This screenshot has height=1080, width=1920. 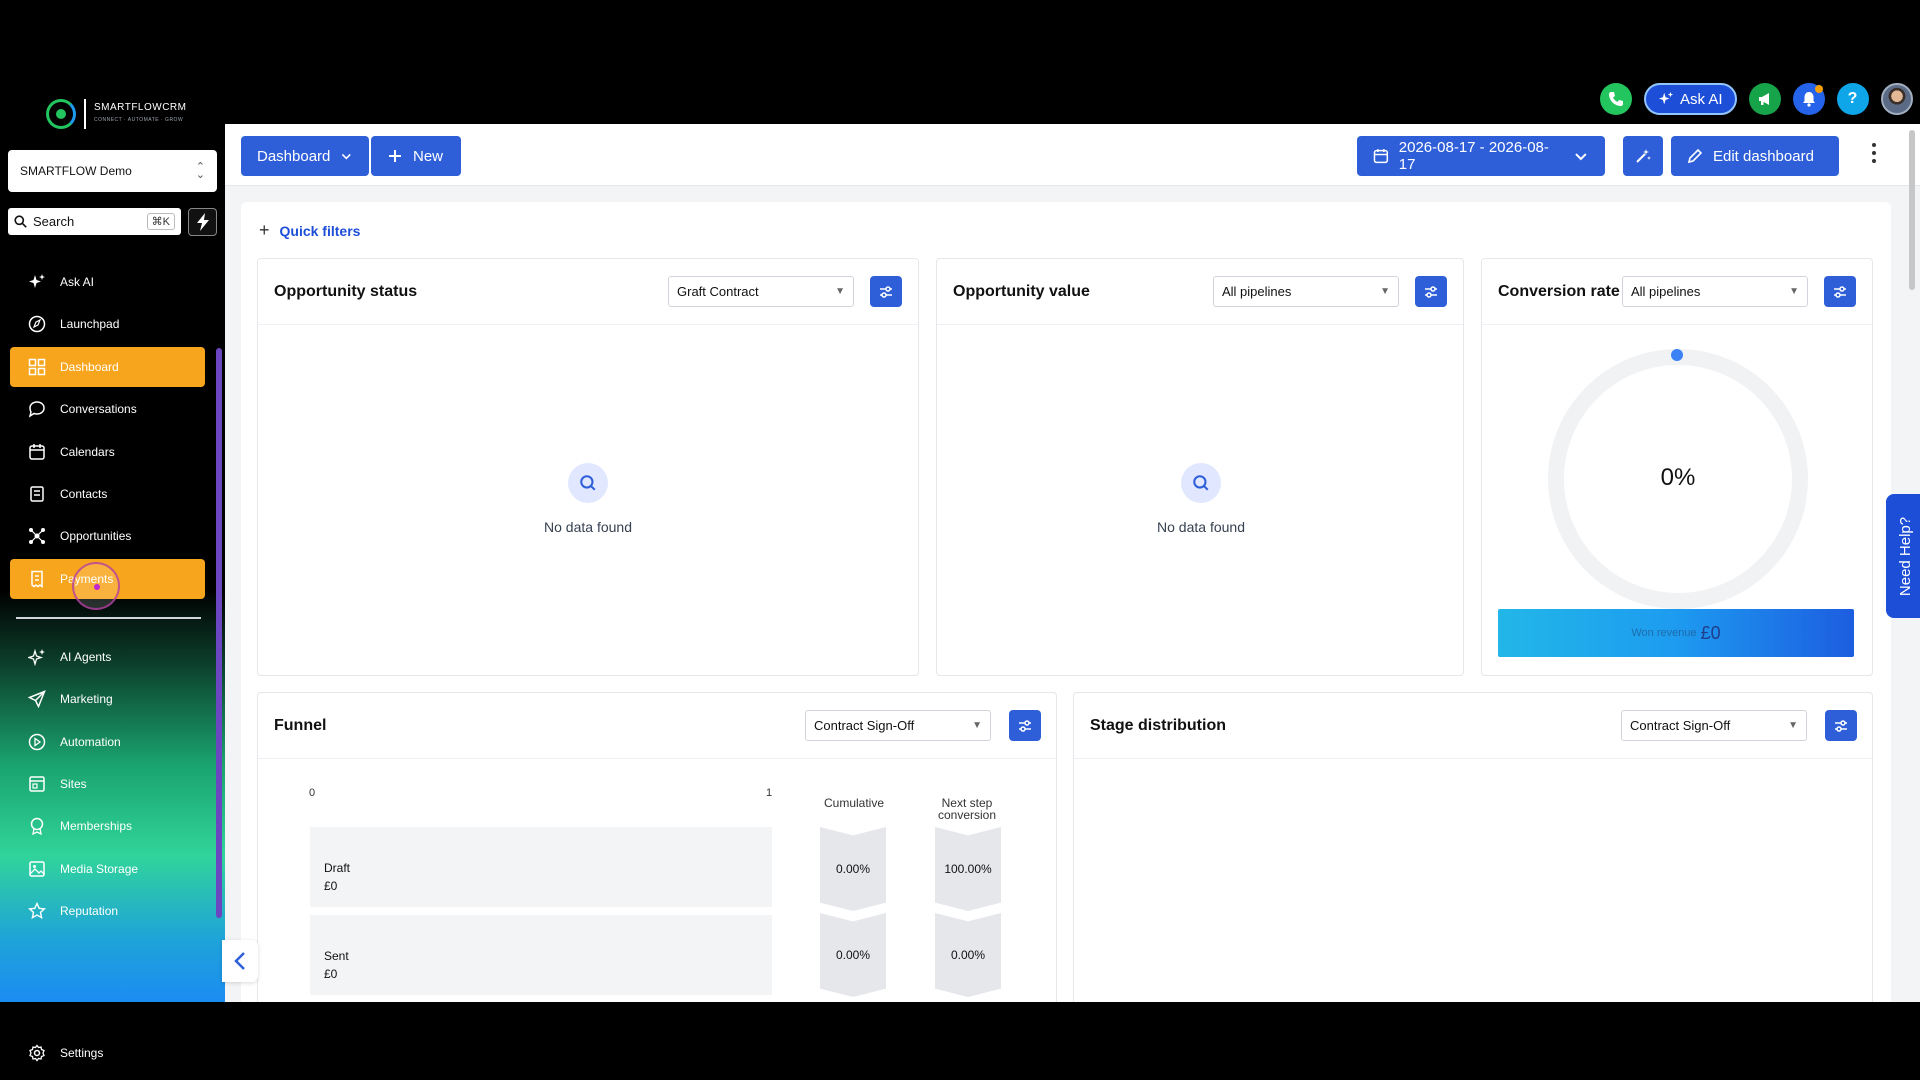 What do you see at coordinates (300, 725) in the screenshot?
I see `card-title: Funnel` at bounding box center [300, 725].